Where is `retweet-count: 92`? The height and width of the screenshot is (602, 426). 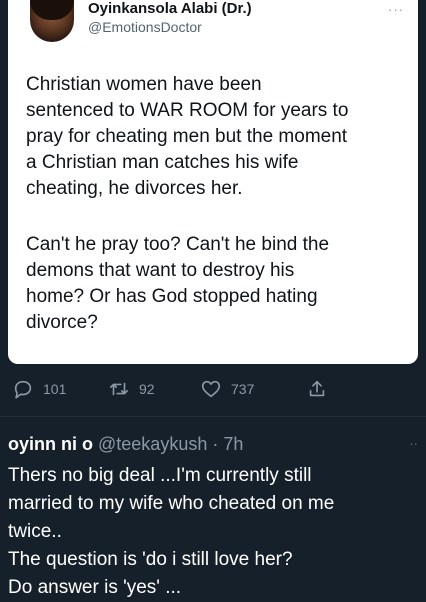
retweet-count: 92 is located at coordinates (147, 389).